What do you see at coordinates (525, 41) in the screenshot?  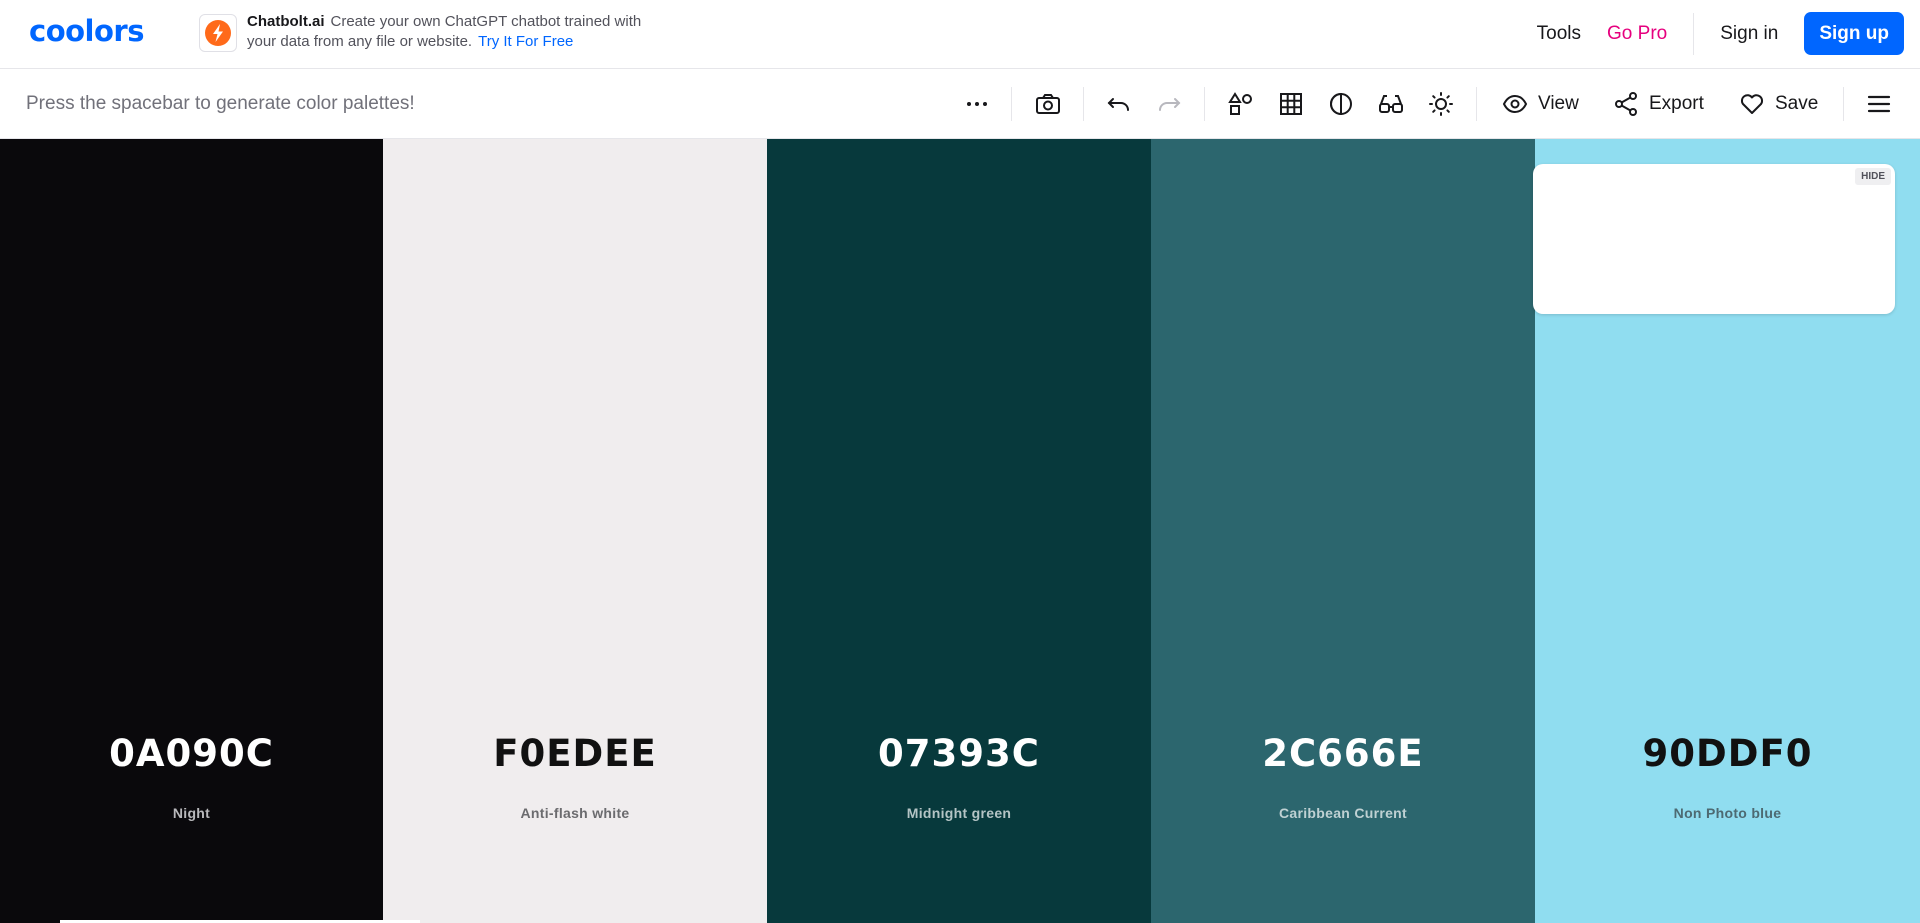 I see `sponsor-cta-link: Try It For Free` at bounding box center [525, 41].